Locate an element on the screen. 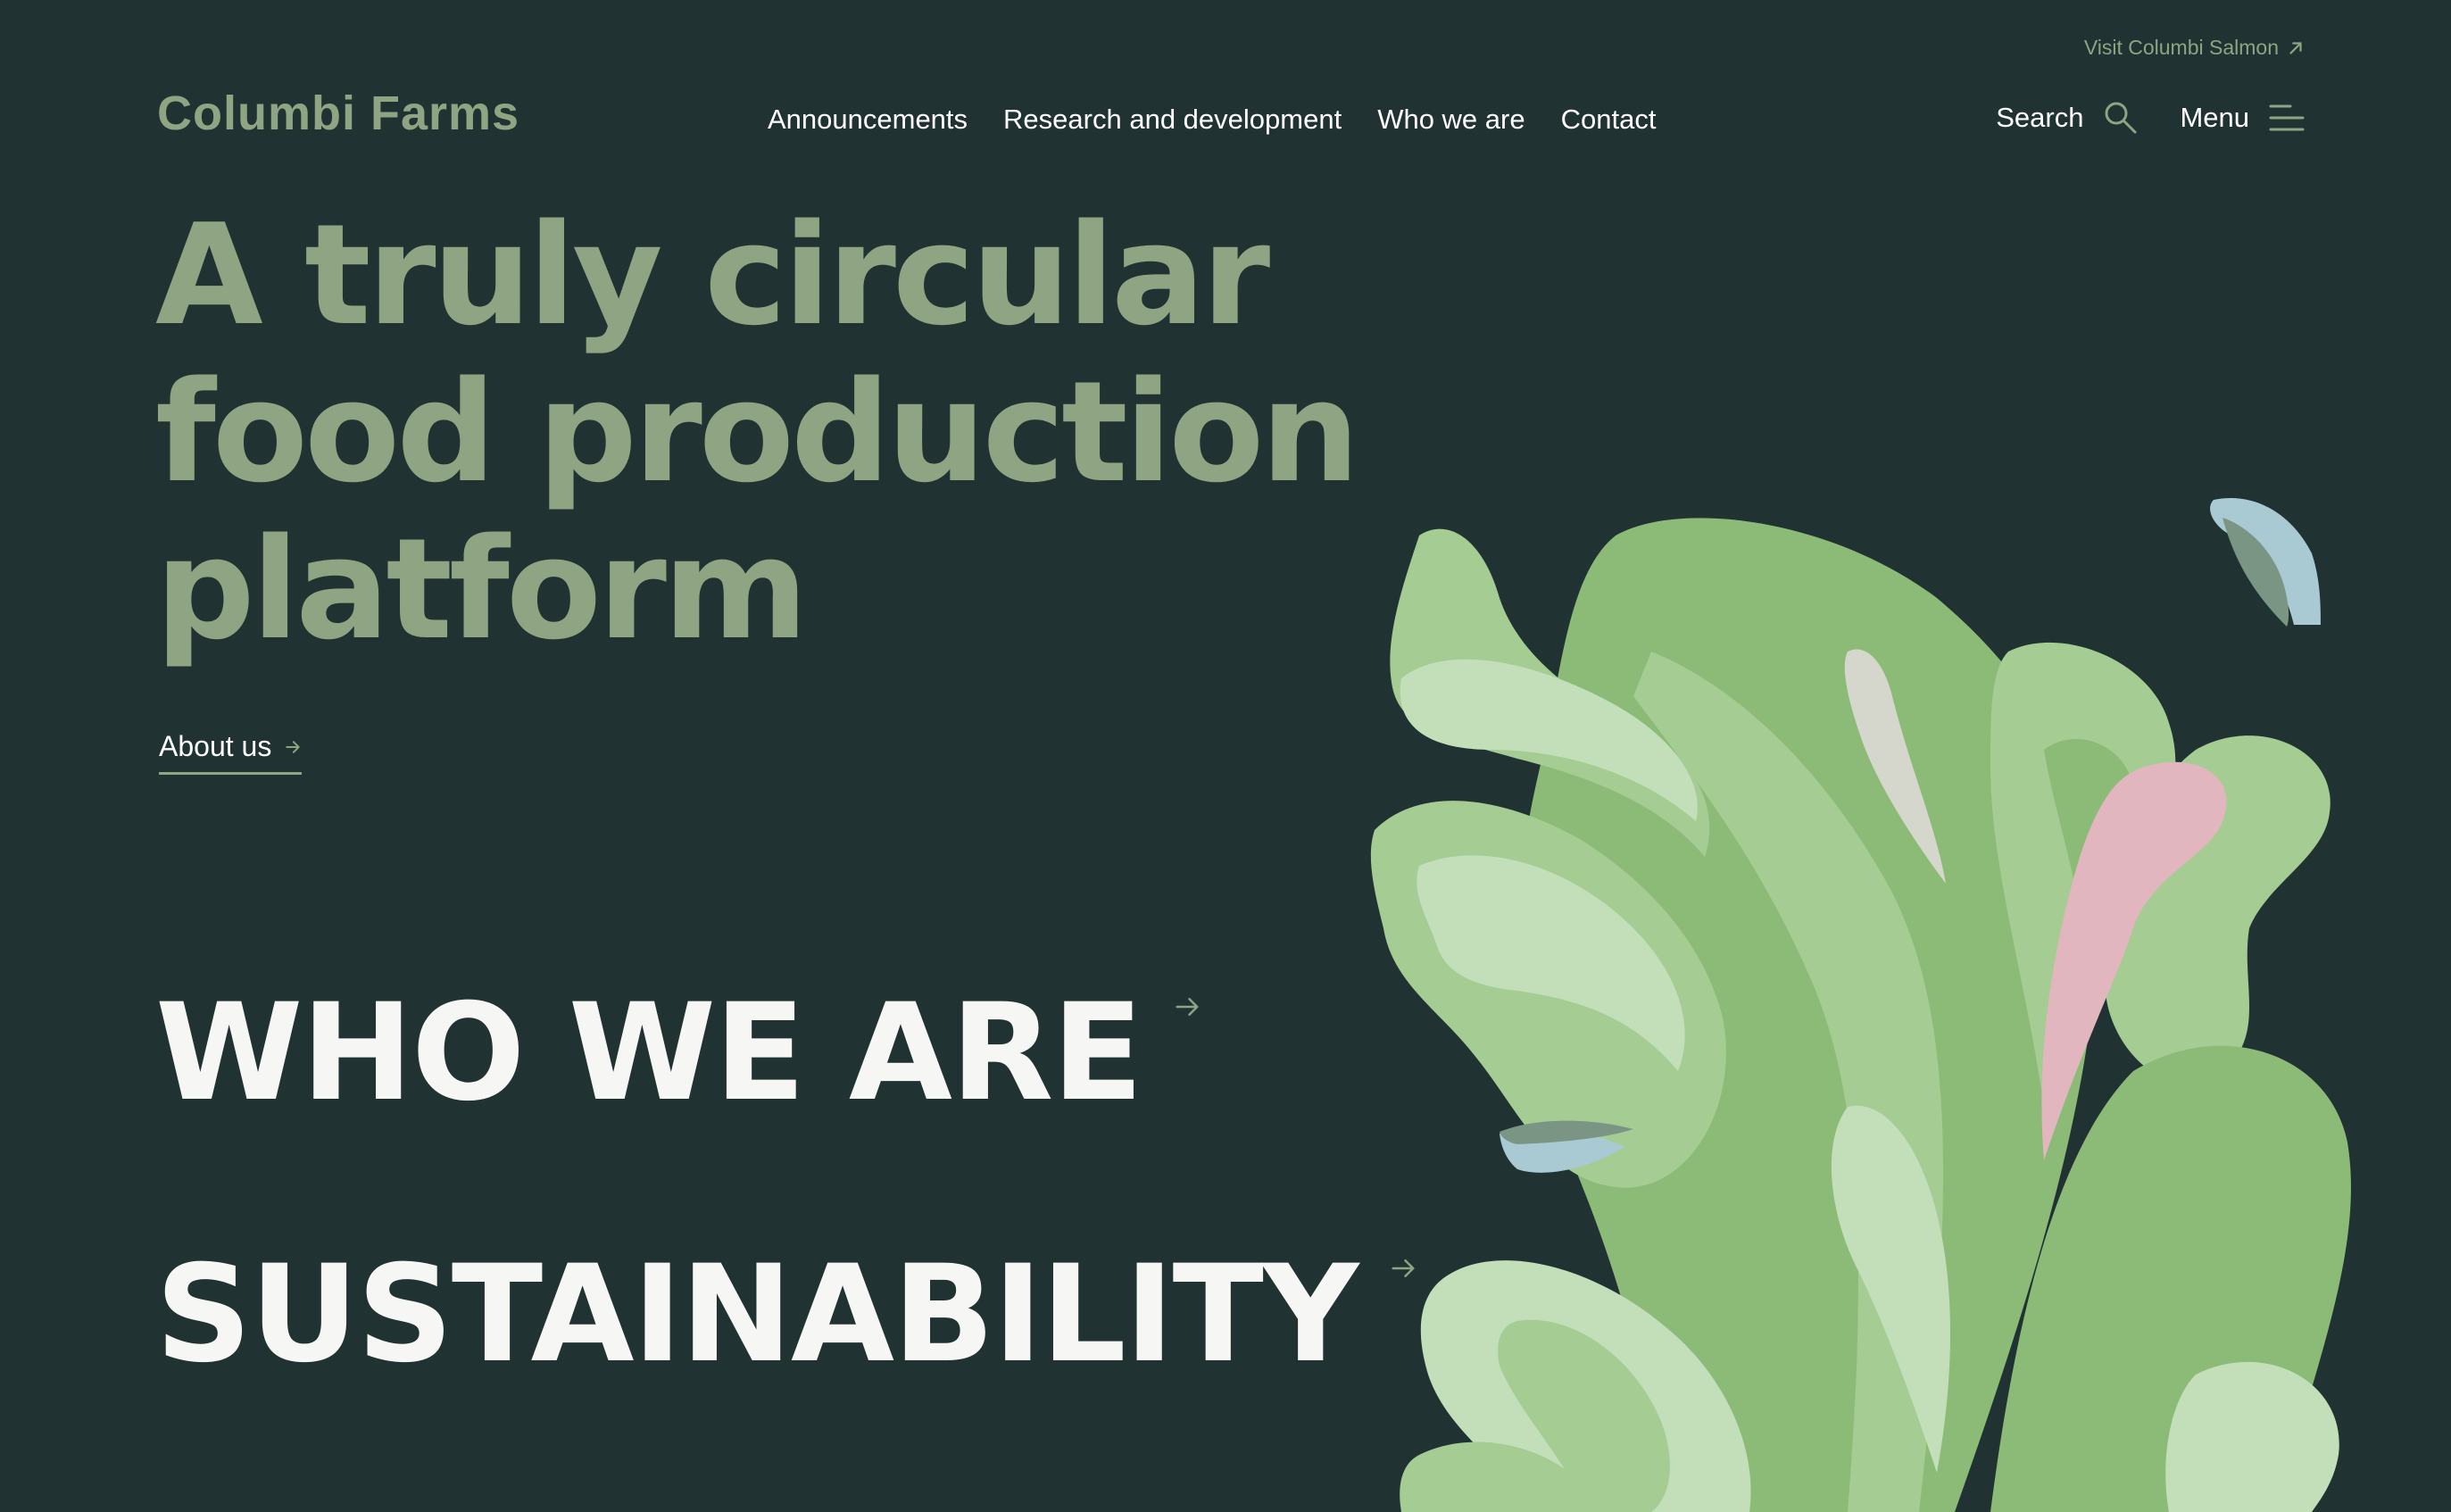  about-us-label: About us is located at coordinates (216, 746).